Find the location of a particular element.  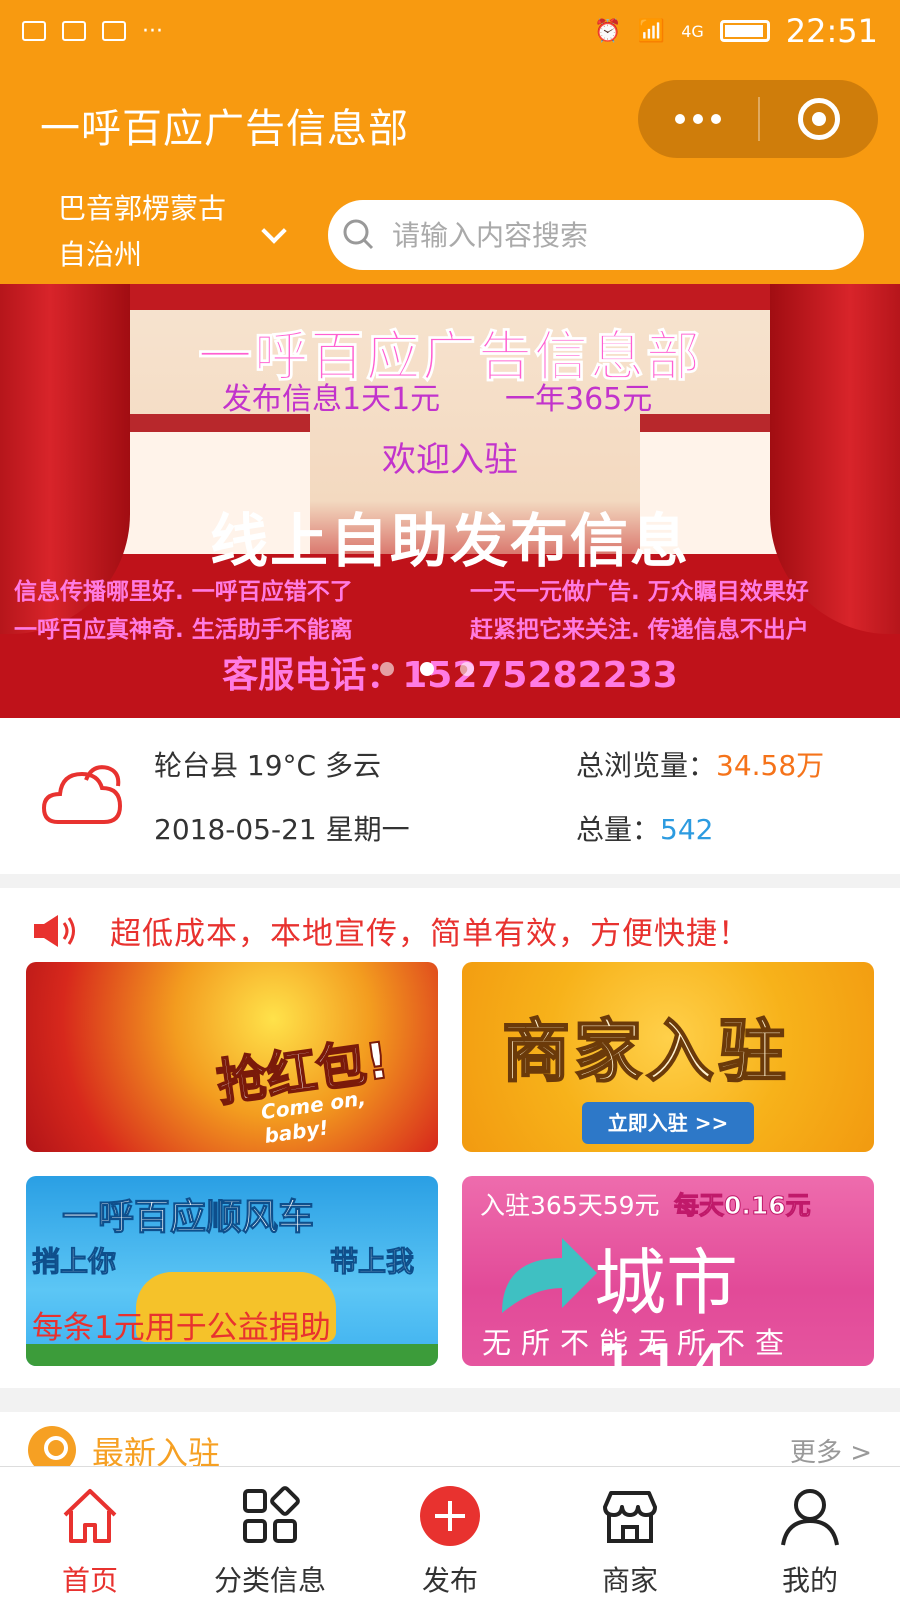

alarm-icon: ⏰ is located at coordinates (608, 31).